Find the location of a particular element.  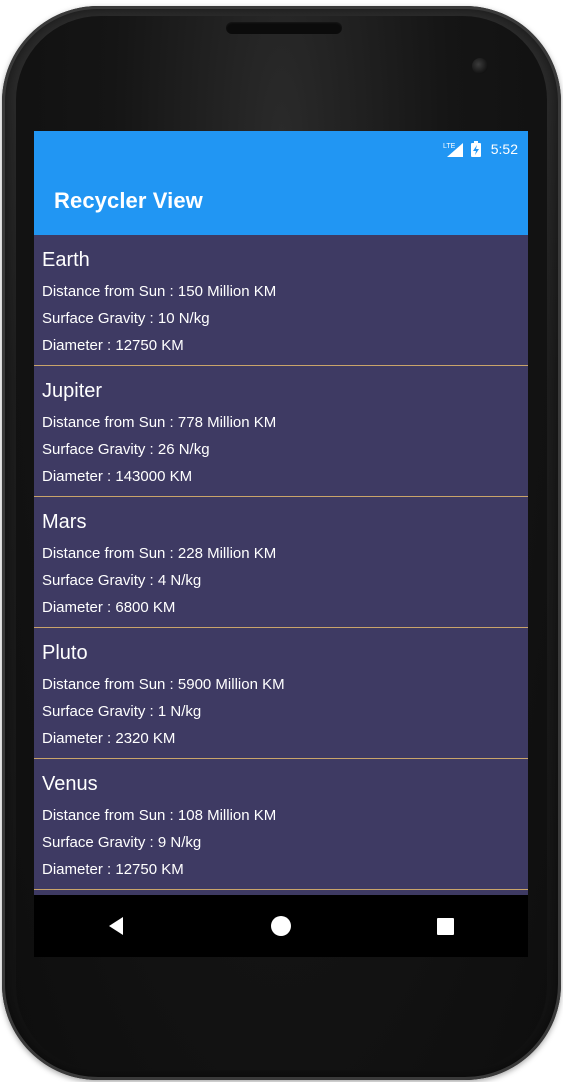

lte-signal-icon: LTE is located at coordinates (454, 149).